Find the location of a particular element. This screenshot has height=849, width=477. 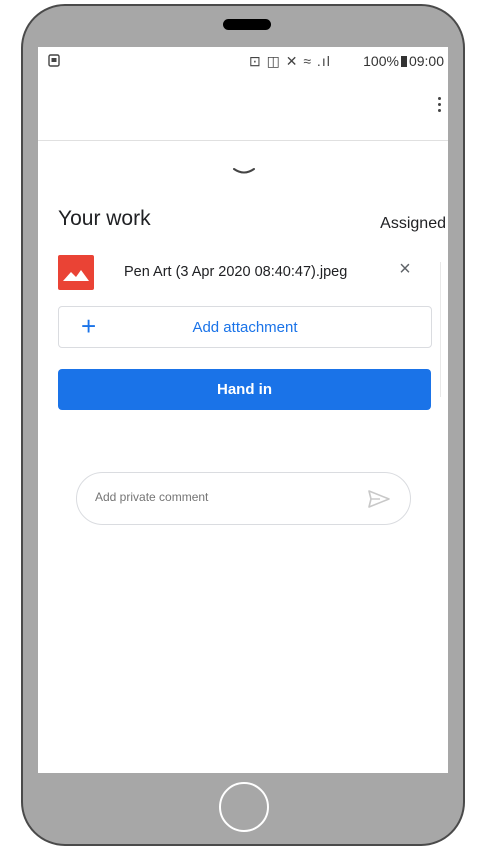

battery-percent: 100% is located at coordinates (381, 61).